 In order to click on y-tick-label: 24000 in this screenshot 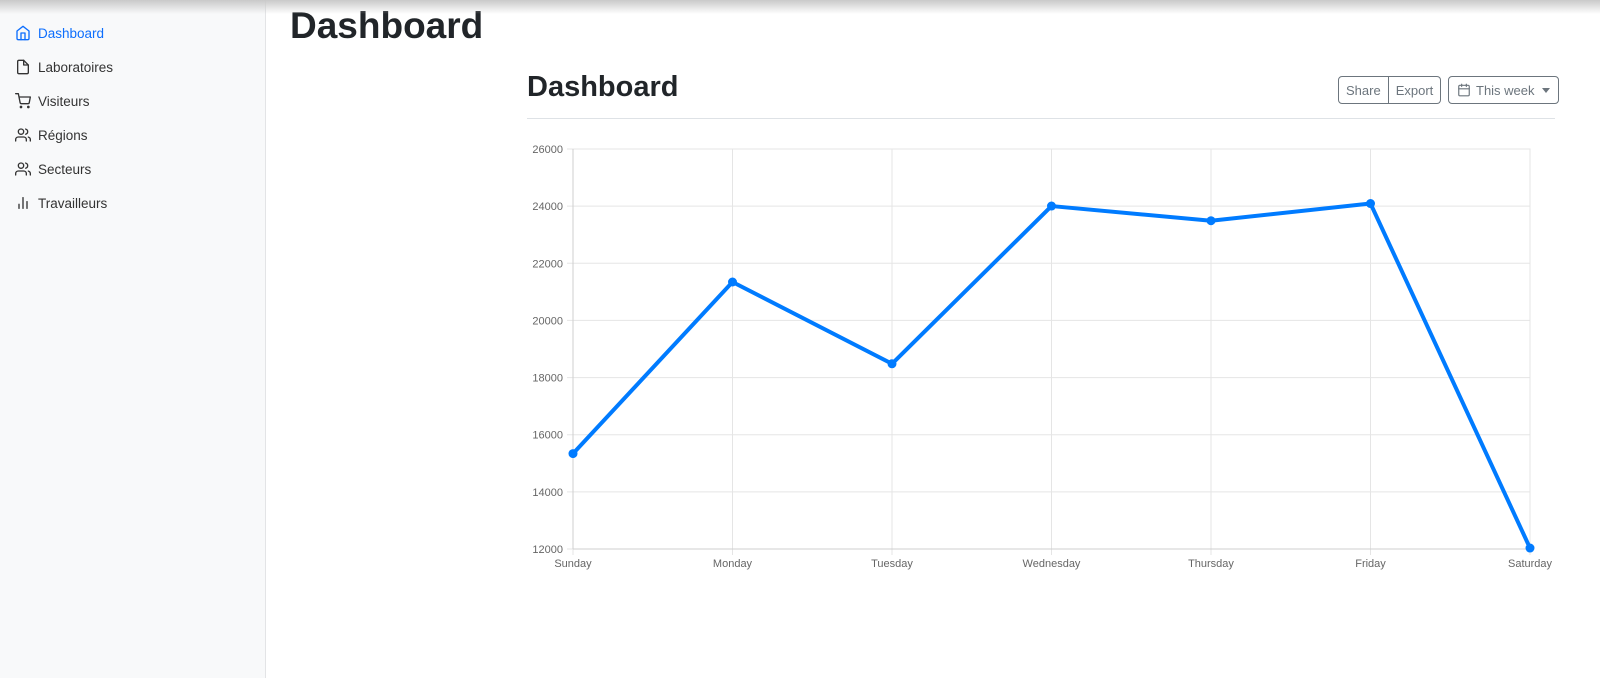, I will do `click(547, 207)`.